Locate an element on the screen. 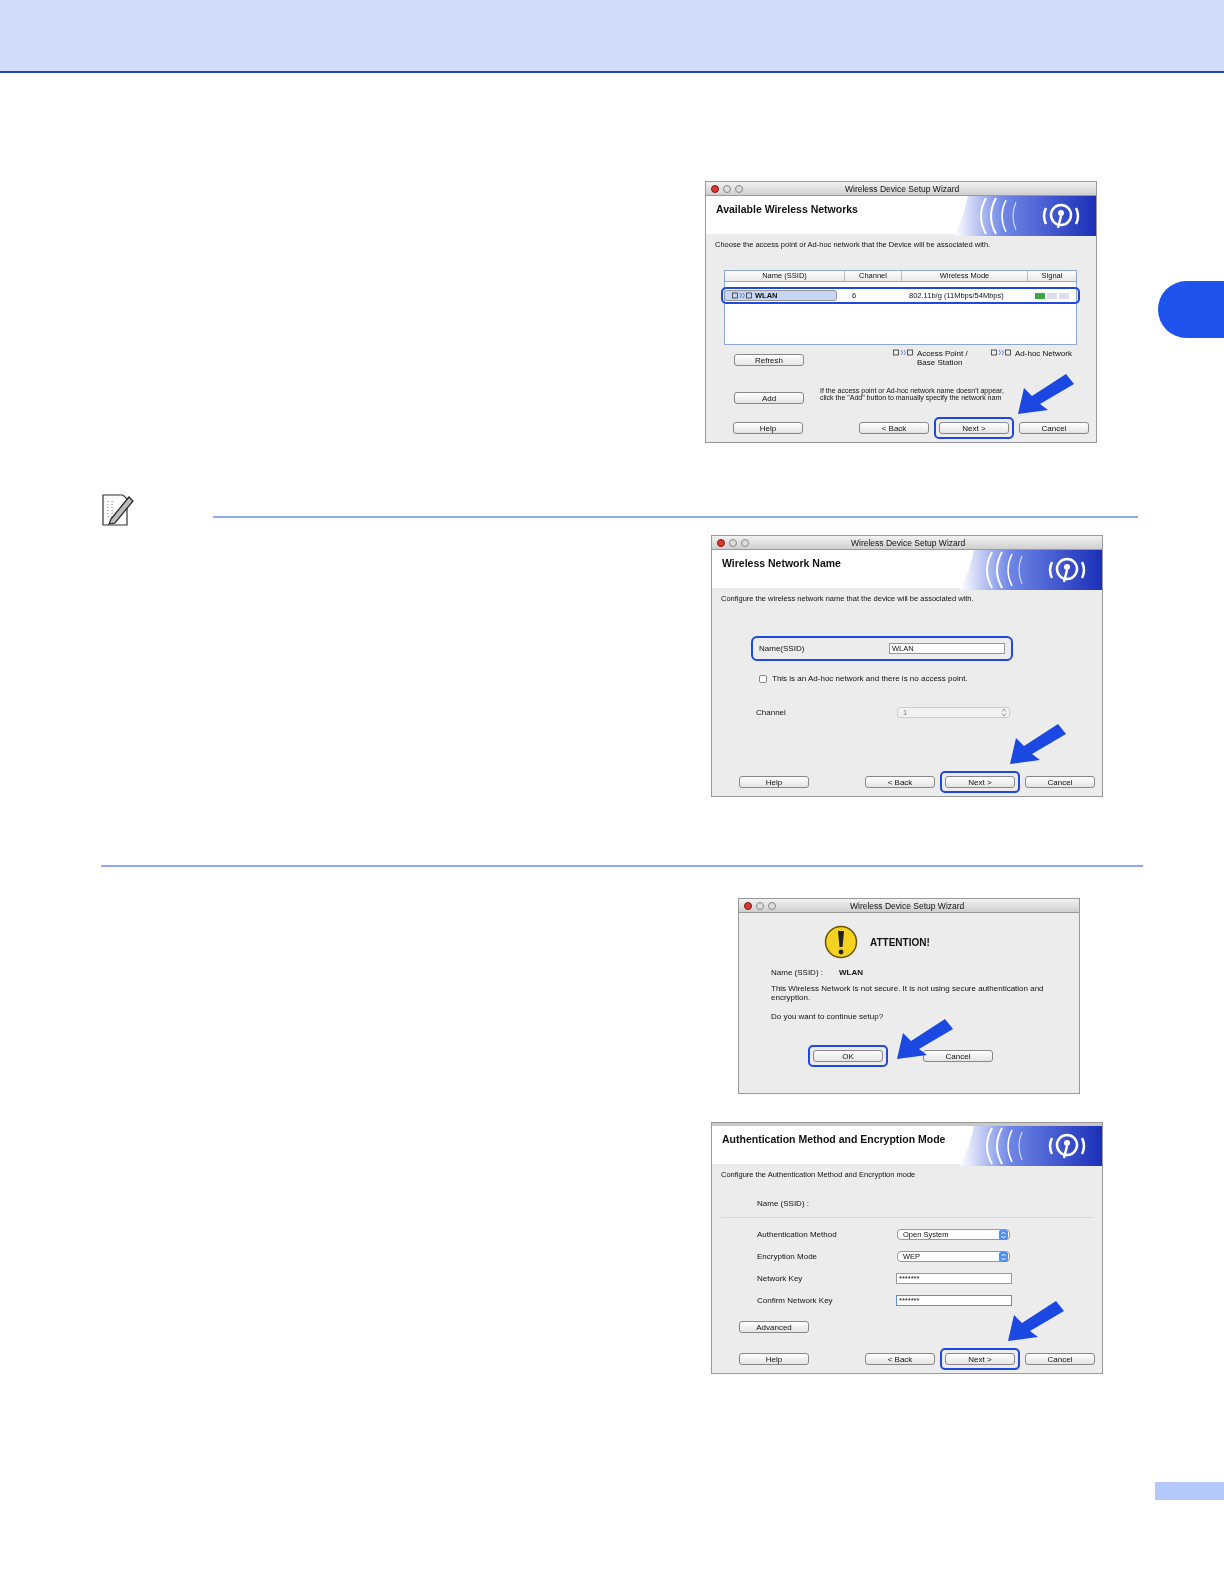 Image resolution: width=1224 pixels, height=1580 pixels. field-label: Name(SSID) is located at coordinates (782, 648).